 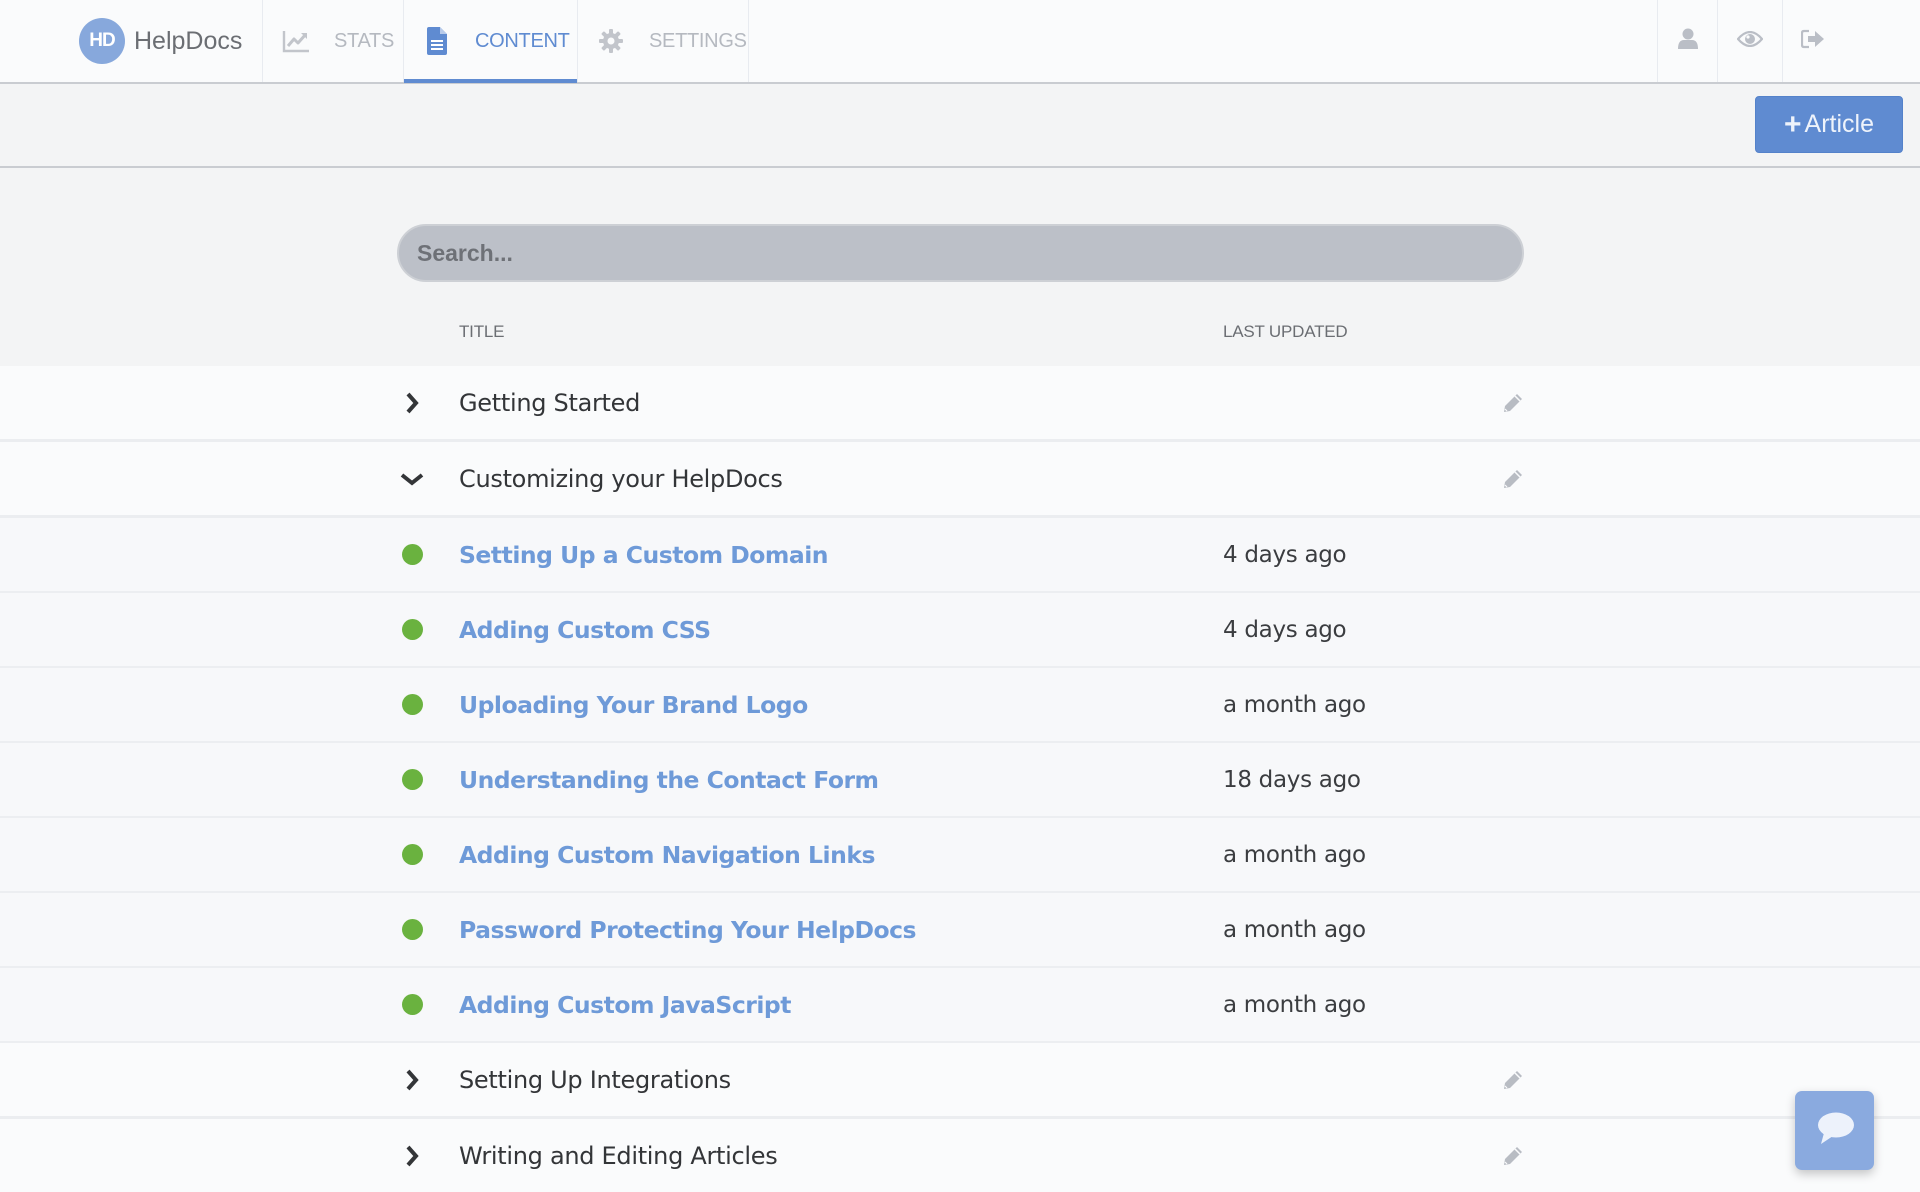 I want to click on article-title-link: Understanding the Contact Form, so click(x=669, y=780).